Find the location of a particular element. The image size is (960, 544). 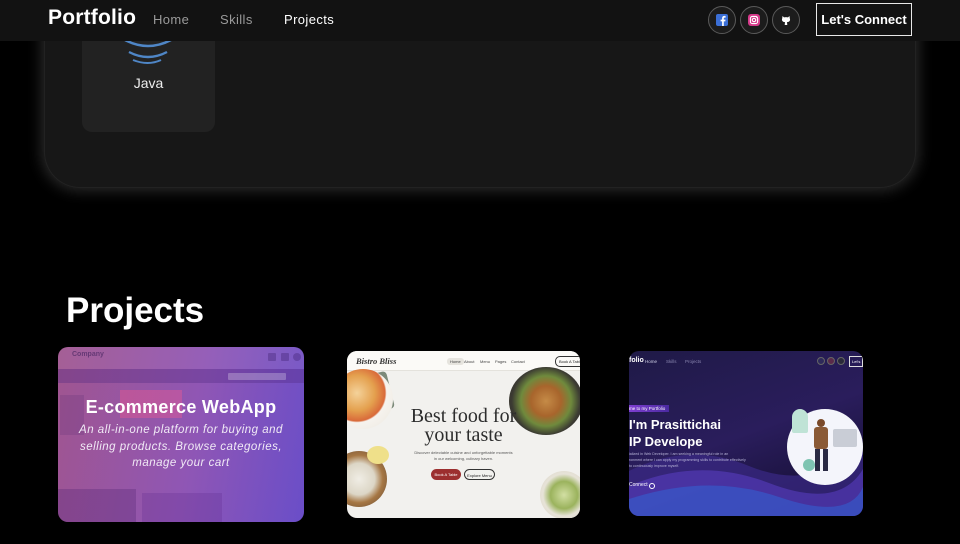

portfolio-preview-facebook-icon is located at coordinates (821, 361).